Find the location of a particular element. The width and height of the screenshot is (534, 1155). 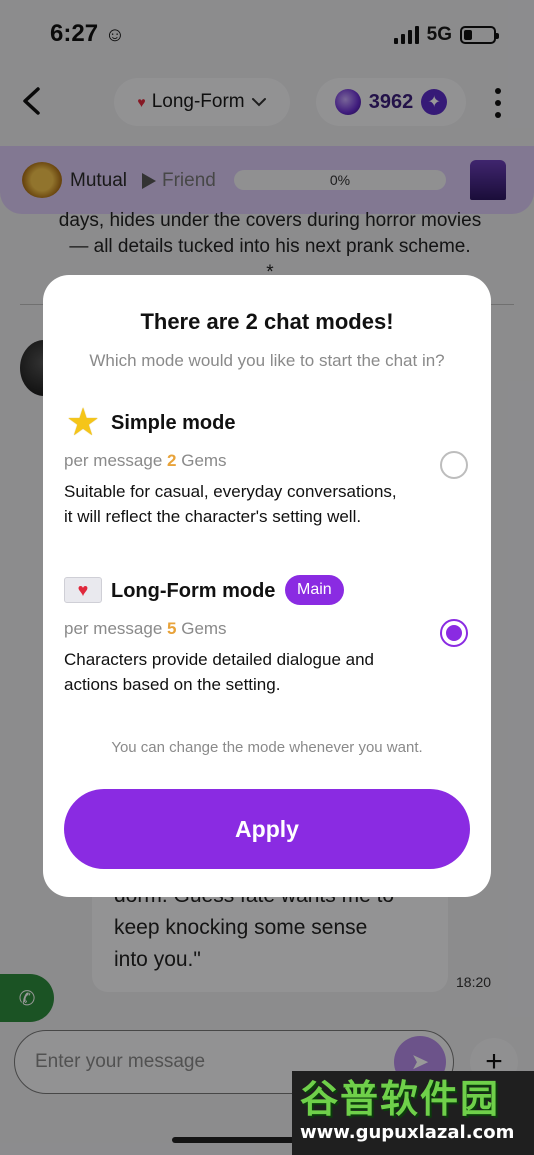

price-simple: per message 2 Gems is located at coordinates (145, 460).